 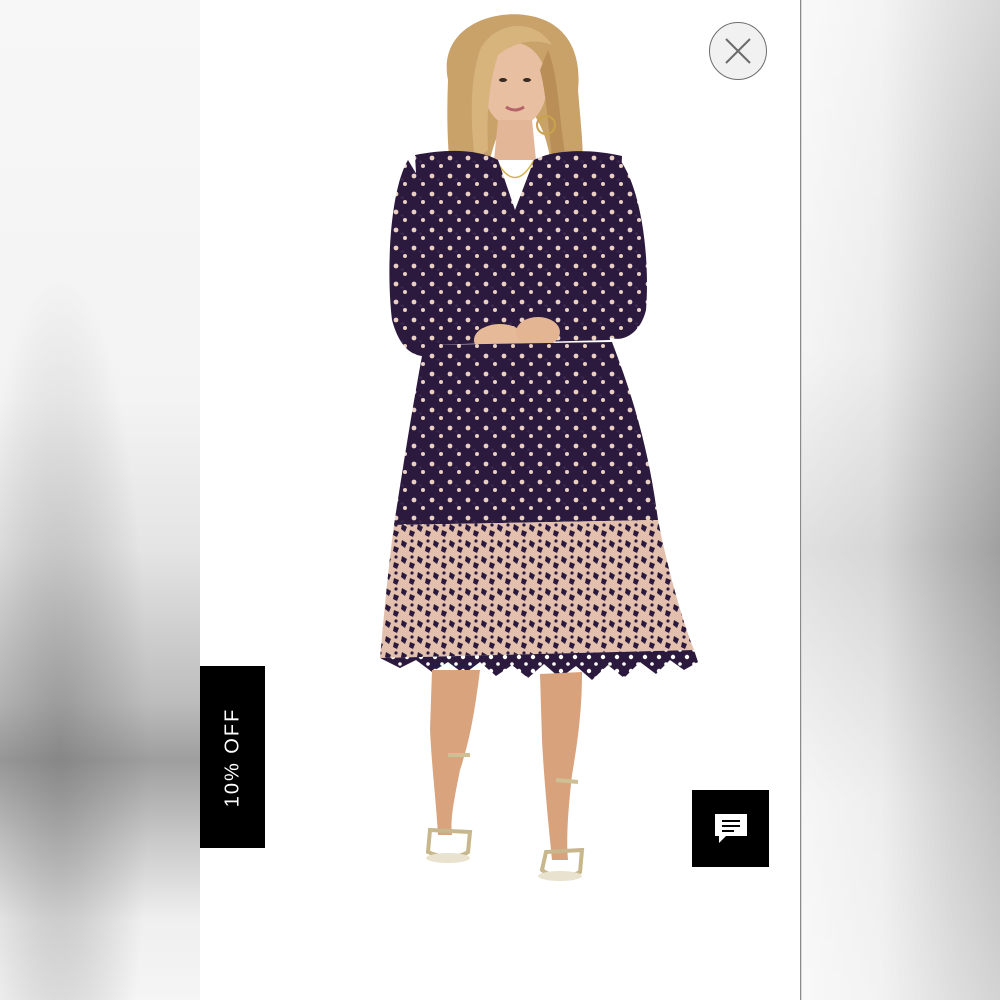 I want to click on close-icon, so click(x=738, y=51).